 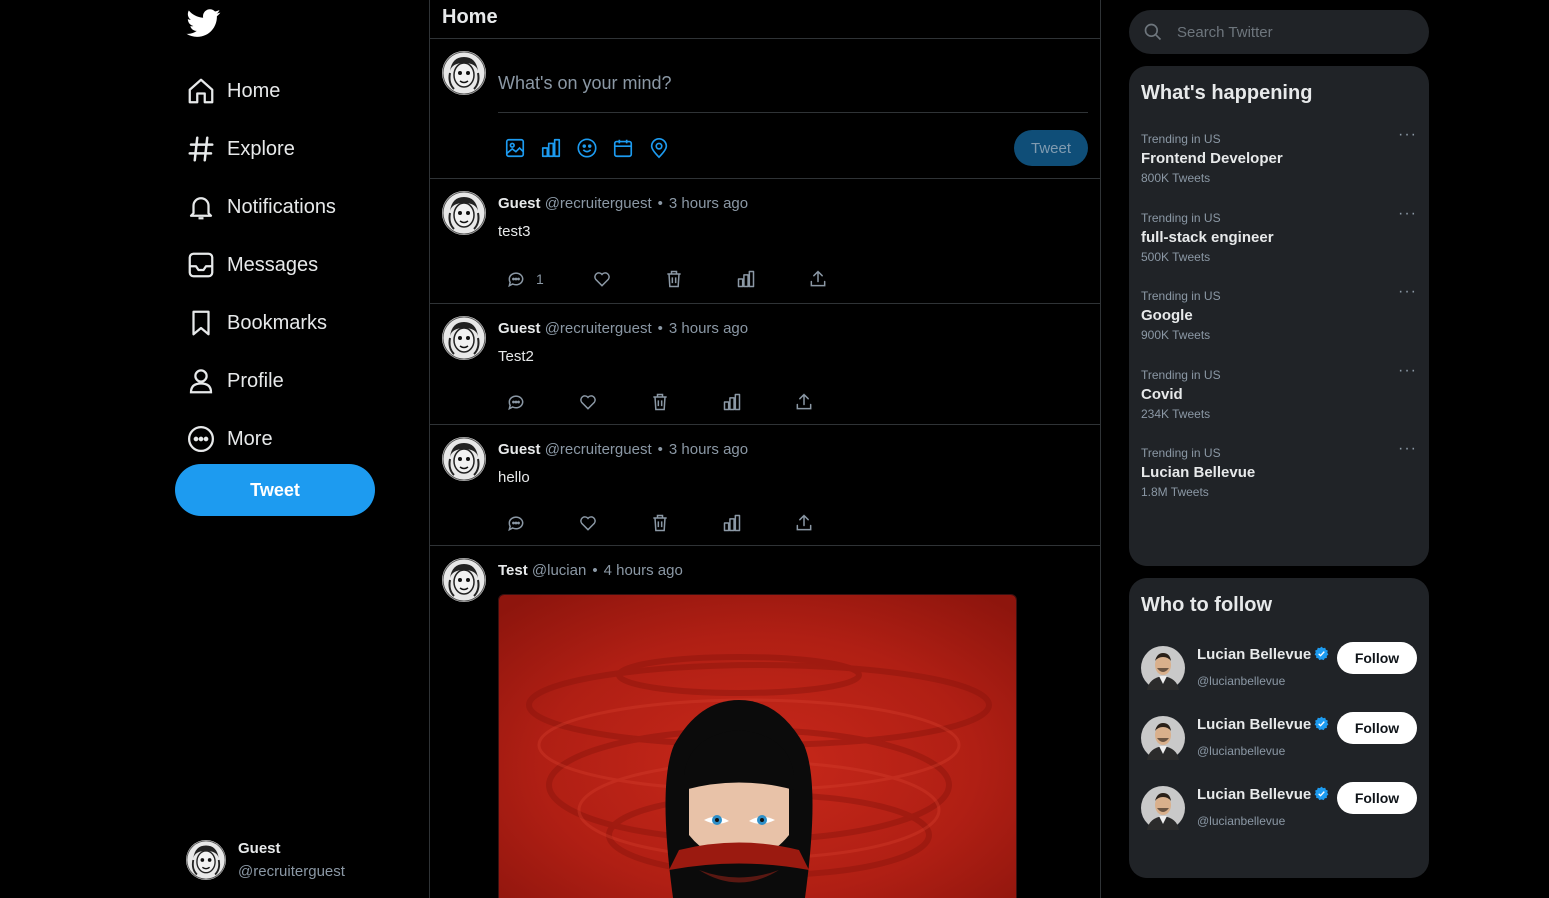 I want to click on emoji-icon, so click(x=587, y=148).